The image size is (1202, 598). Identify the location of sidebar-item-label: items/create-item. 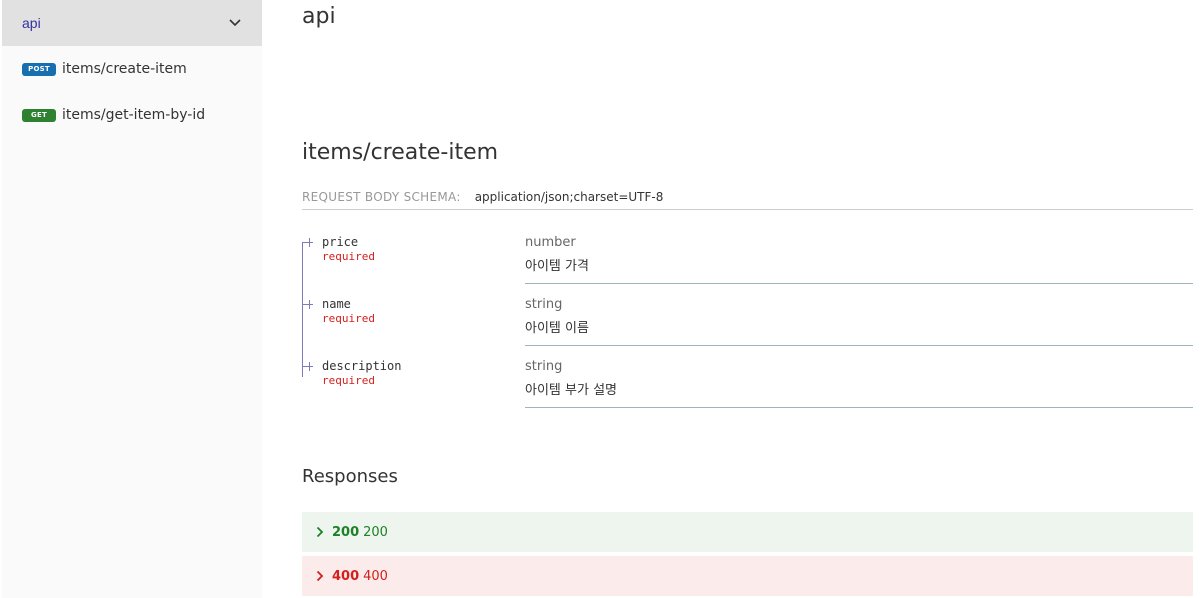
(124, 69).